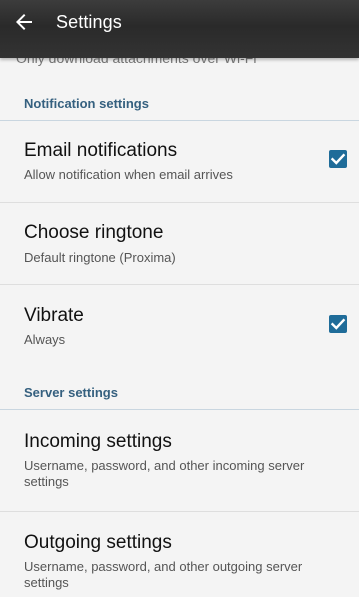 This screenshot has height=597, width=359. What do you see at coordinates (45, 339) in the screenshot?
I see `pref-summary: Always` at bounding box center [45, 339].